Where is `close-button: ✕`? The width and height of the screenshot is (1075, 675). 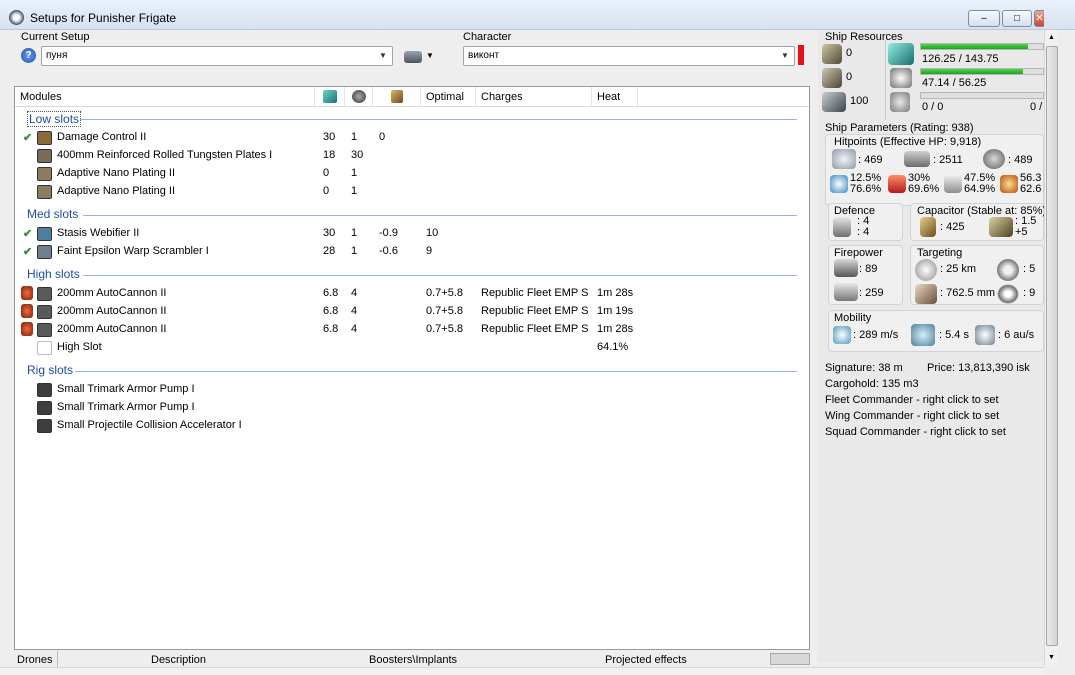 close-button: ✕ is located at coordinates (1039, 18).